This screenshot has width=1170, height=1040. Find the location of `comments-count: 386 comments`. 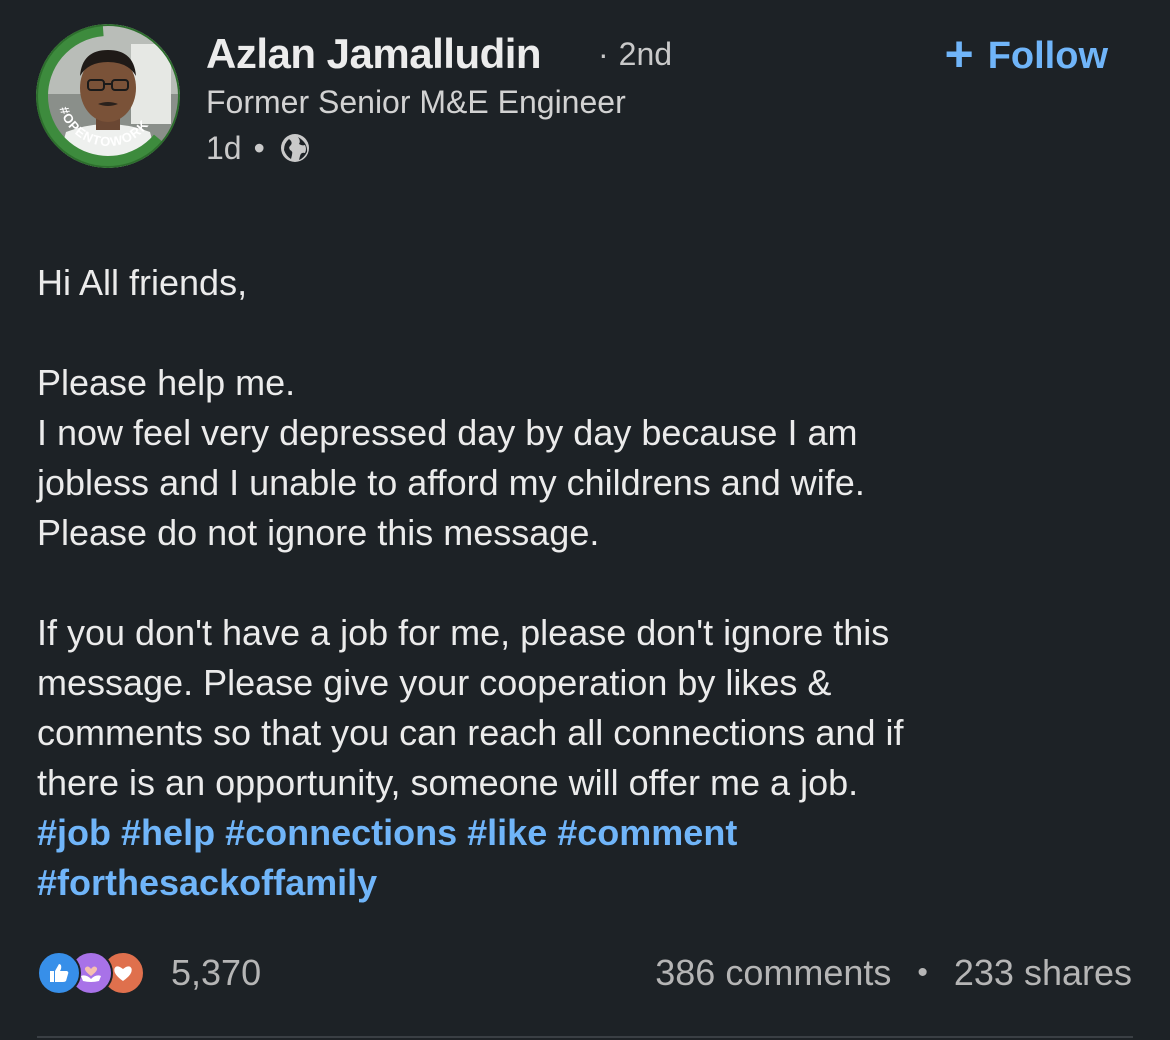

comments-count: 386 comments is located at coordinates (773, 973).